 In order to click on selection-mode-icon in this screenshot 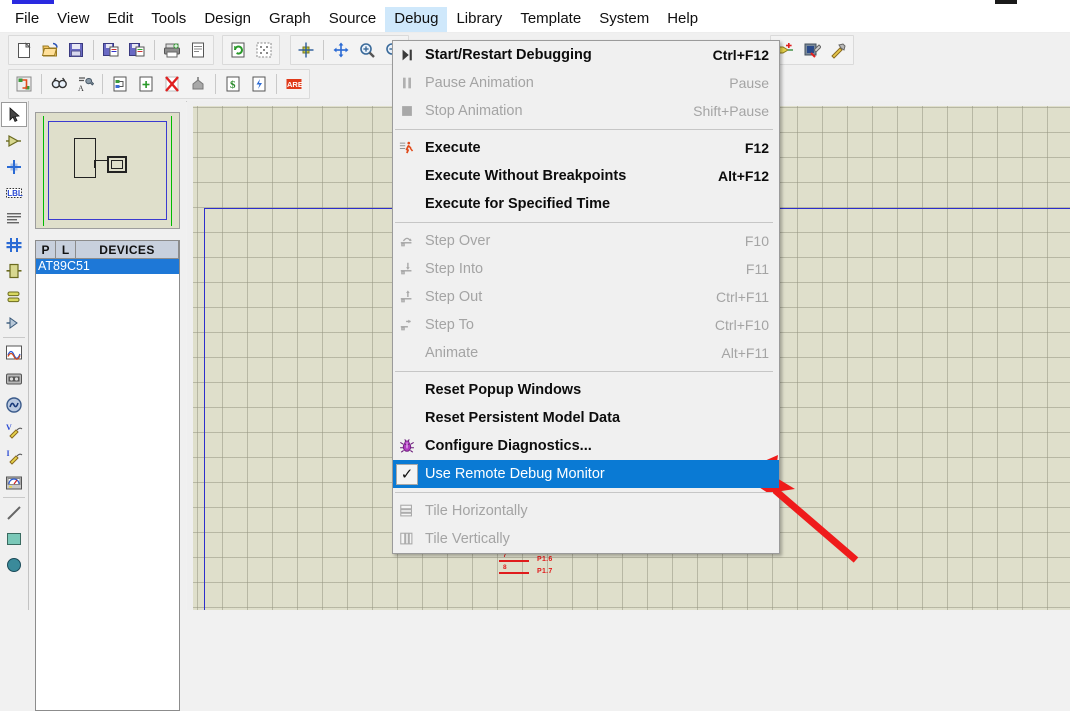, I will do `click(14, 114)`.